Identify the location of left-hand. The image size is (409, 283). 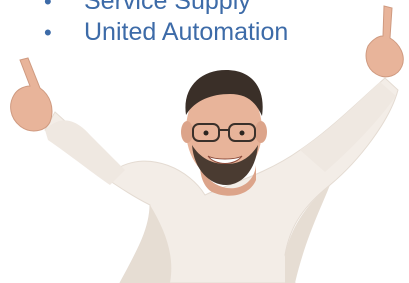
(31, 94).